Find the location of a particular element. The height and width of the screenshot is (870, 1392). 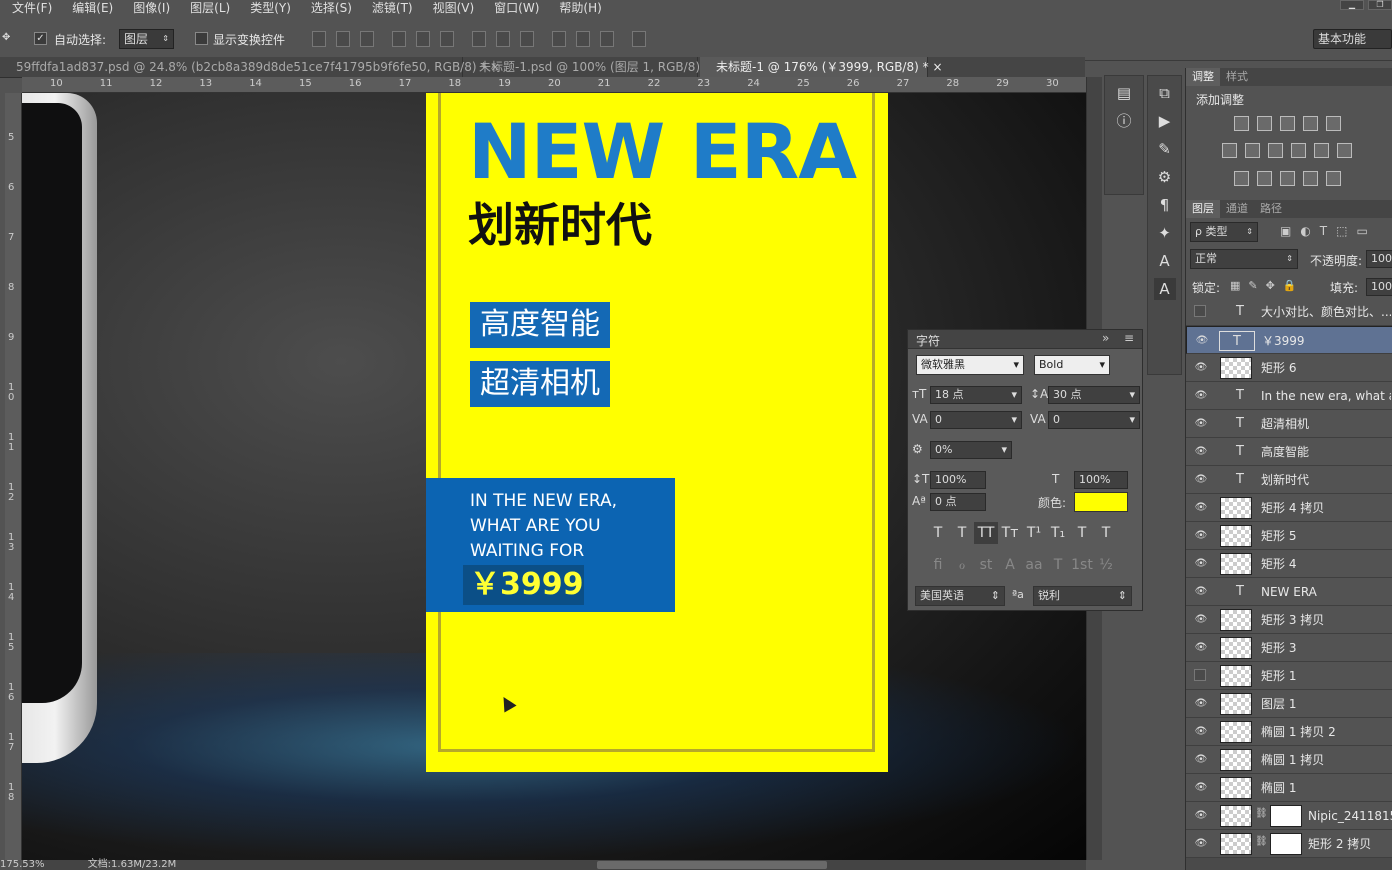

tsume-field: 0% ▾ is located at coordinates (971, 450).